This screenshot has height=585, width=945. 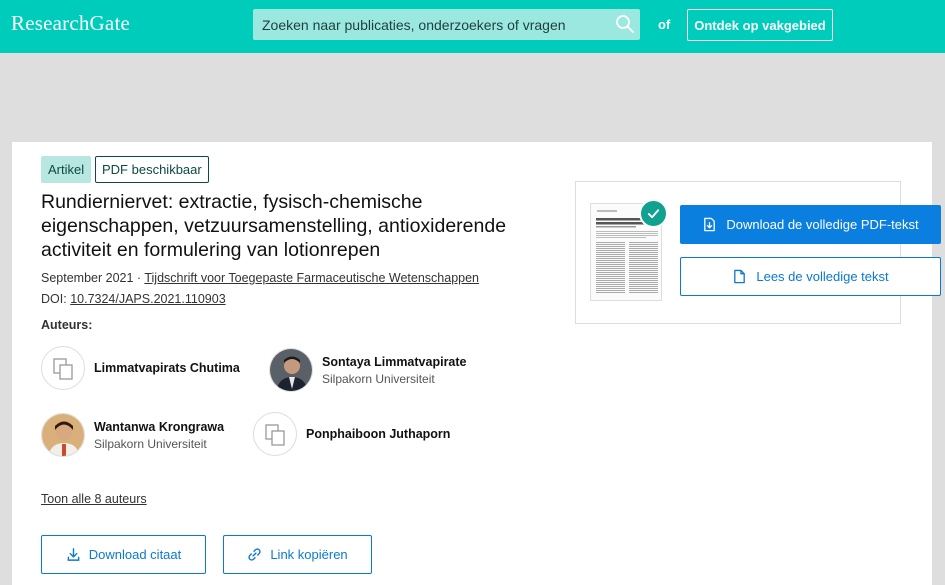 I want to click on article-type-badge: Artikel, so click(x=66, y=169).